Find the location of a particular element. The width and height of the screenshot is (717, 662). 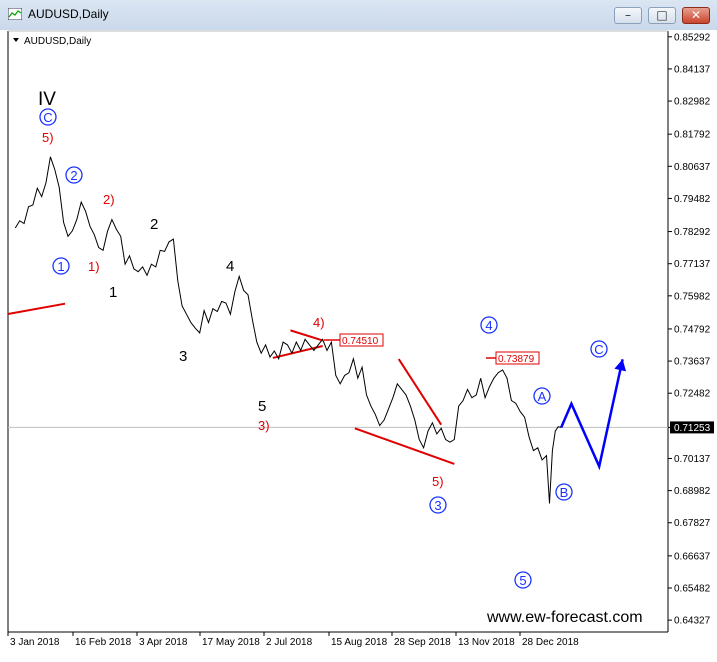

window-titlebar: AUDUSD,Daily – □ ✕ is located at coordinates (358, 15).